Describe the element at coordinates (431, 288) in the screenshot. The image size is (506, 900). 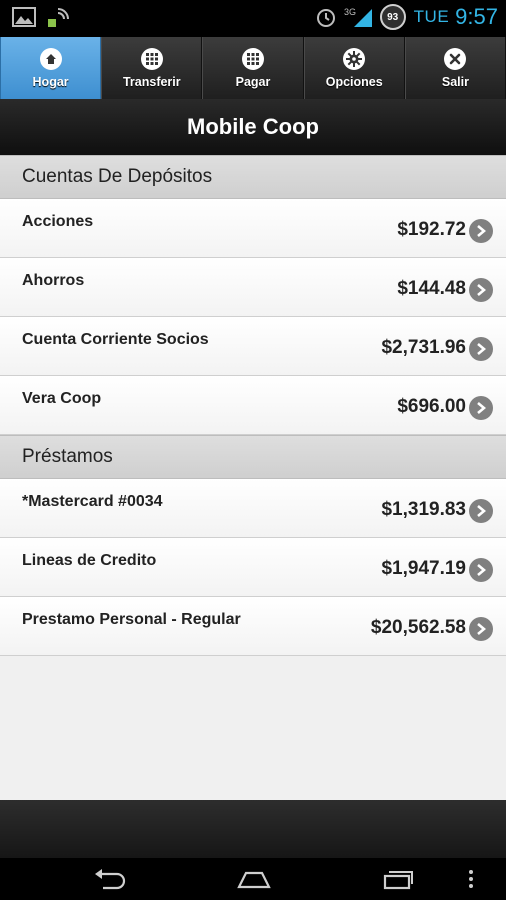
I see `account-balance: $144.48` at that location.